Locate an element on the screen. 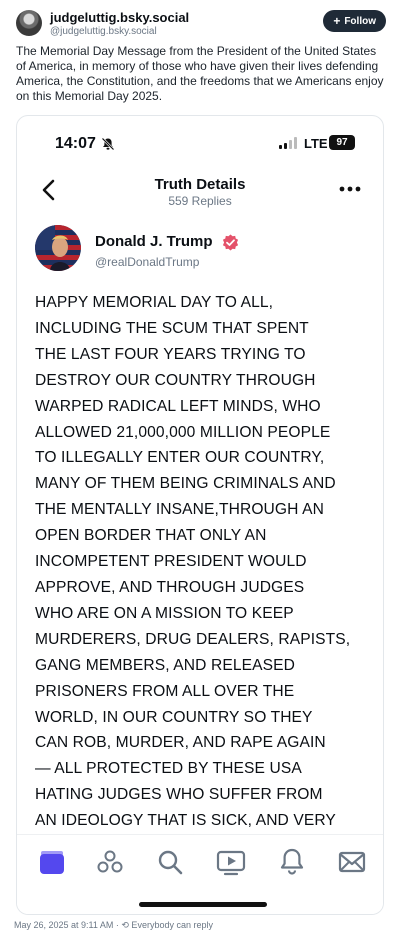 The image size is (400, 930). author-name: judgeluttig.bsky.social is located at coordinates (119, 17).